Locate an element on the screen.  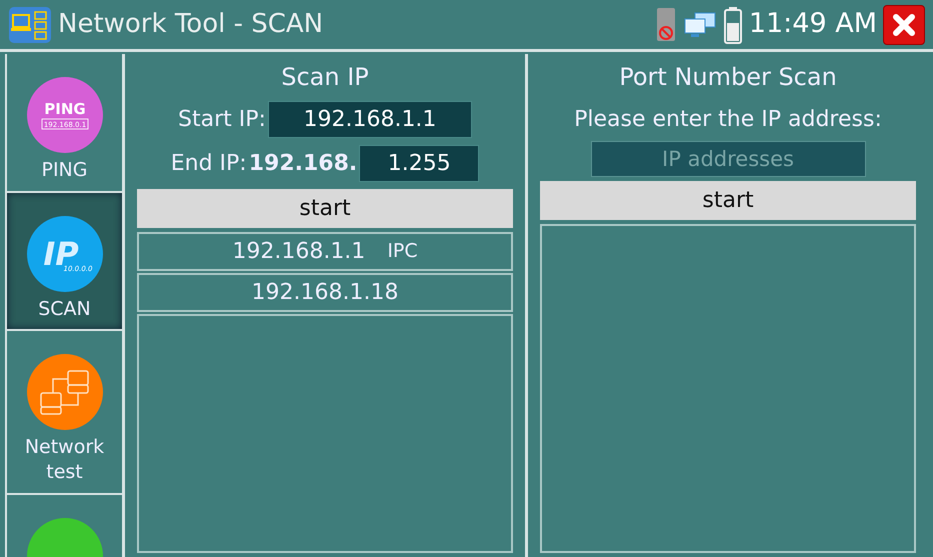
window-title: Network Tool - SCAN is located at coordinates (191, 24).